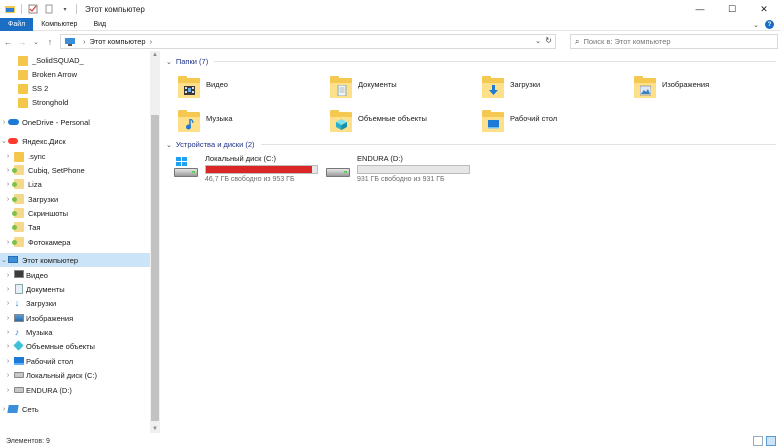 This screenshot has width=780, height=448. What do you see at coordinates (674, 41) in the screenshot?
I see `search-box: ⌕ Поиск в: Этот компьютер` at bounding box center [674, 41].